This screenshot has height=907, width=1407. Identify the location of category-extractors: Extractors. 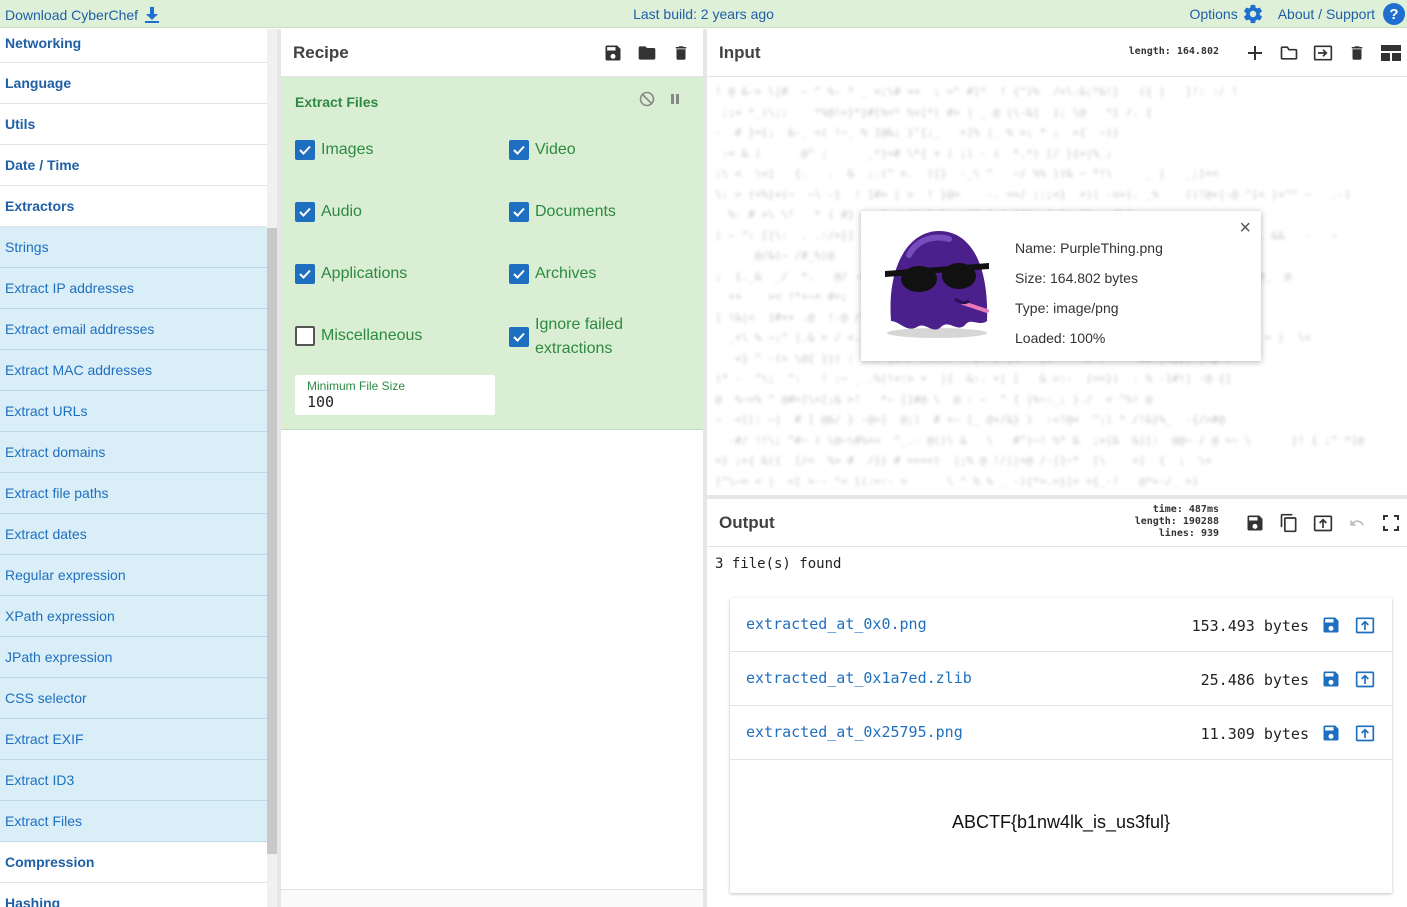
(138, 206).